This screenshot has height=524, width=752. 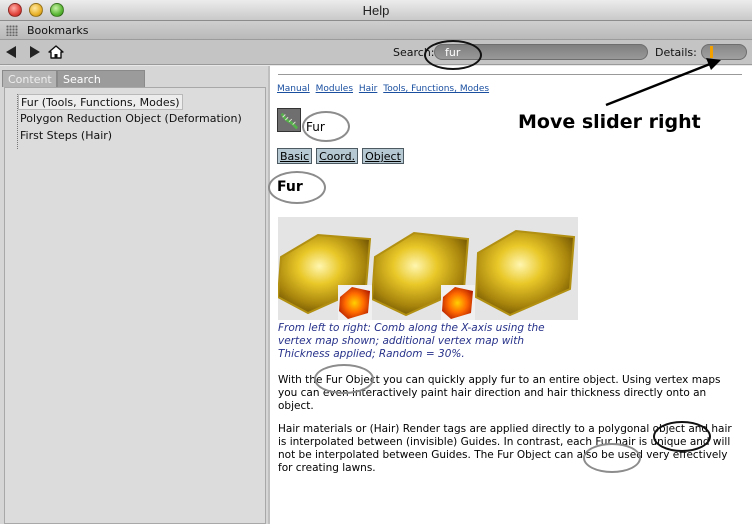 I want to click on annotation-arrow-icon, so click(x=663, y=82).